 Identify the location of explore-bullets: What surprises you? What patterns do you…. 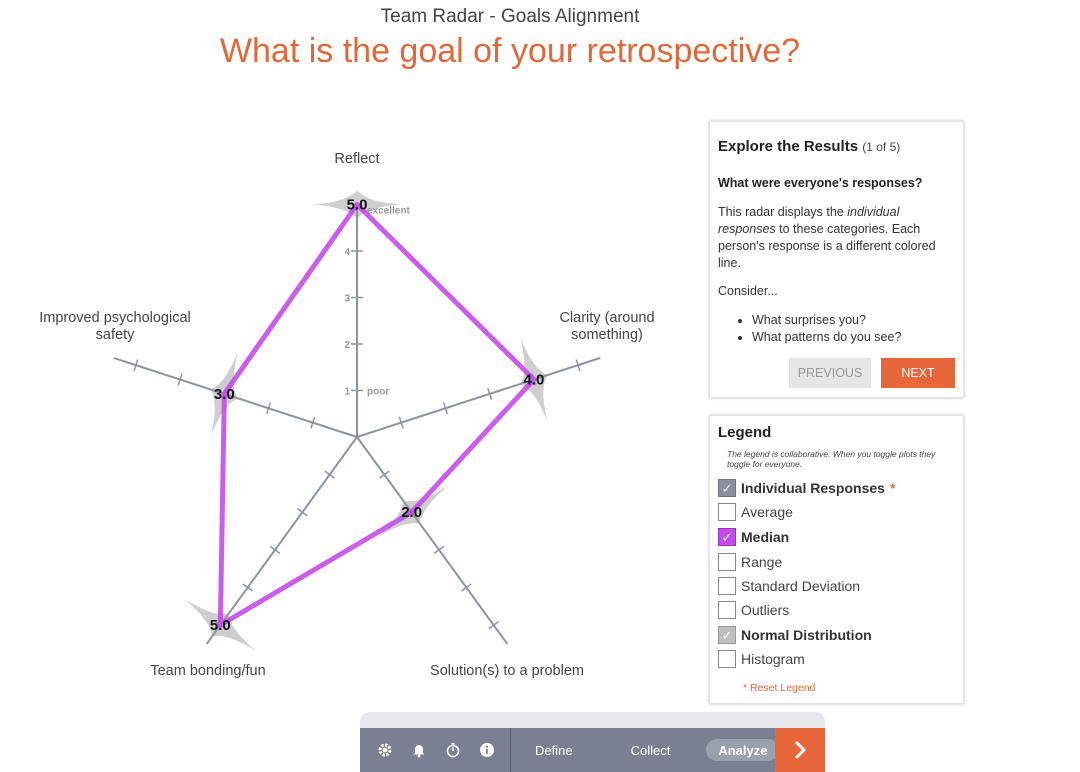
(817, 329).